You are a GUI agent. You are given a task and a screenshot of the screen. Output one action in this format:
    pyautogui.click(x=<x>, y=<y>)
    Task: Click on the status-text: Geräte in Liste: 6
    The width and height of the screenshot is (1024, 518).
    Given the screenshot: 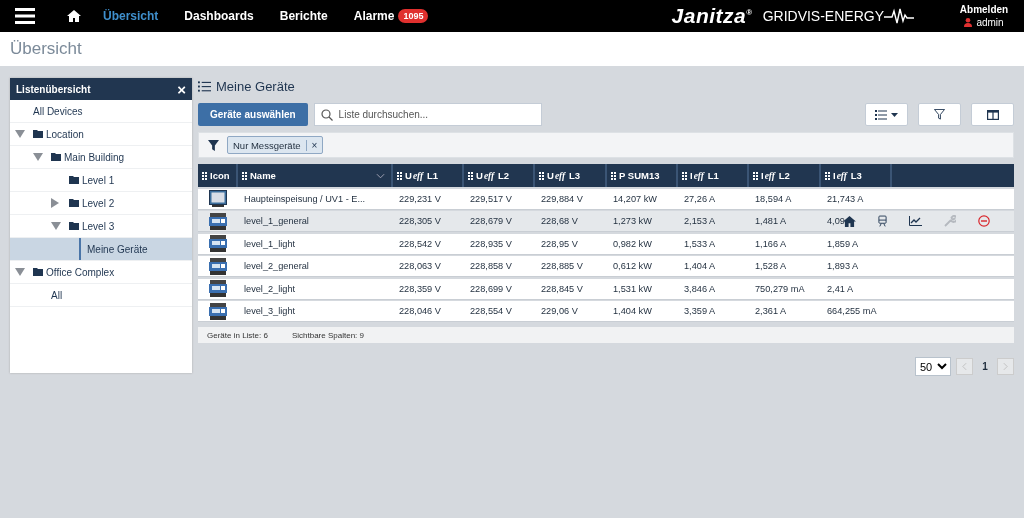 What is the action you would take?
    pyautogui.click(x=237, y=335)
    